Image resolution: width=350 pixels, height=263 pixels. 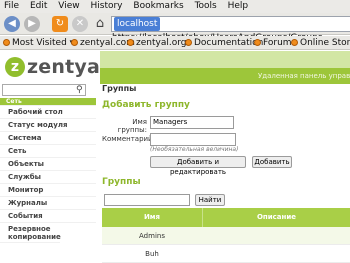 I want to click on table-header: Имя Описание, so click(x=226, y=217).